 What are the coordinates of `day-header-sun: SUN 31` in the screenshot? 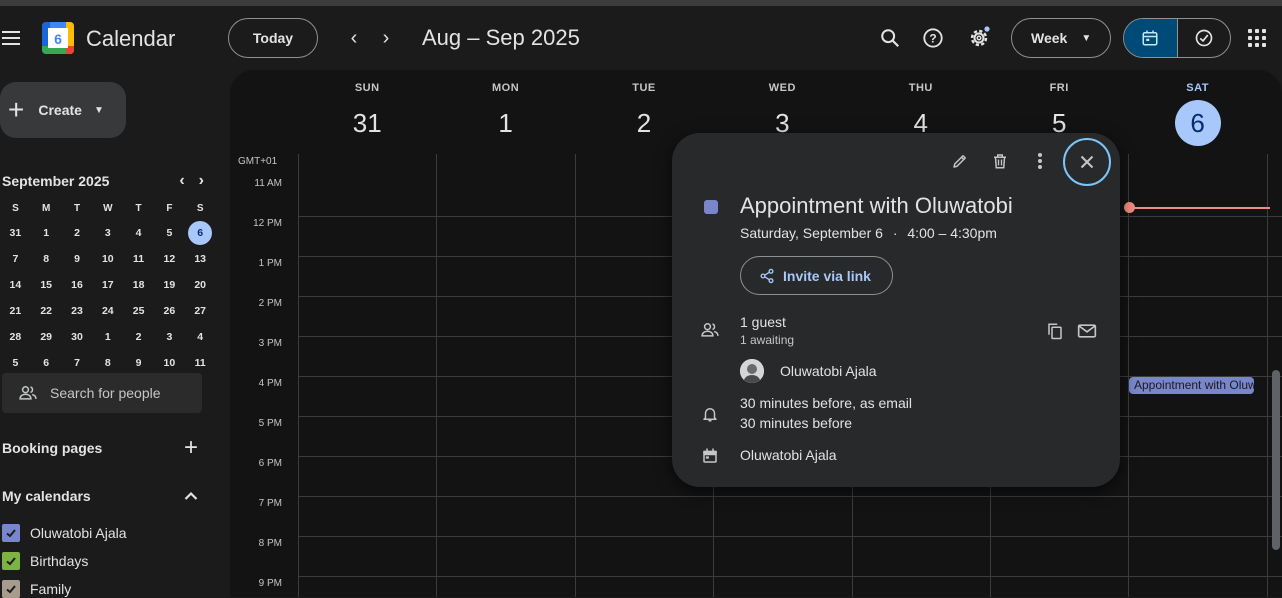 It's located at (367, 110).